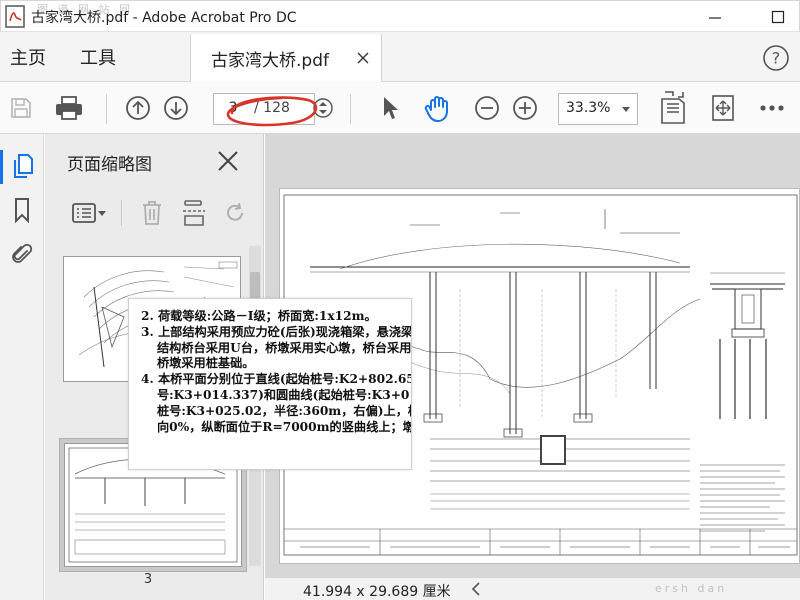 This screenshot has height=600, width=800. What do you see at coordinates (164, 18) in the screenshot?
I see `window-title: 古家湾大桥.pdf - Adobe Acrobat Pro DC` at bounding box center [164, 18].